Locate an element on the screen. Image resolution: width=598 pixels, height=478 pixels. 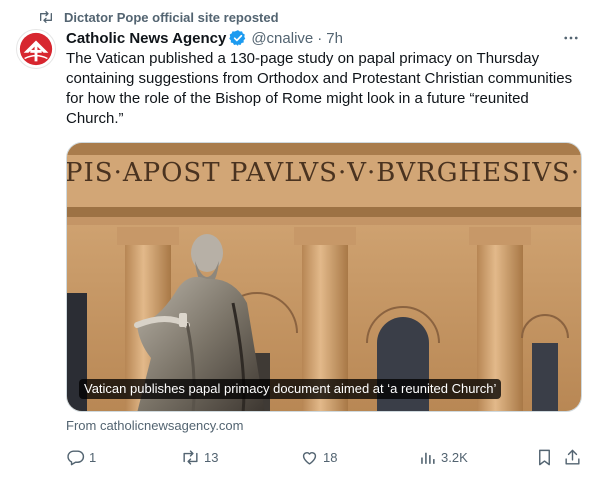
like-button: 18 is located at coordinates (318, 457).